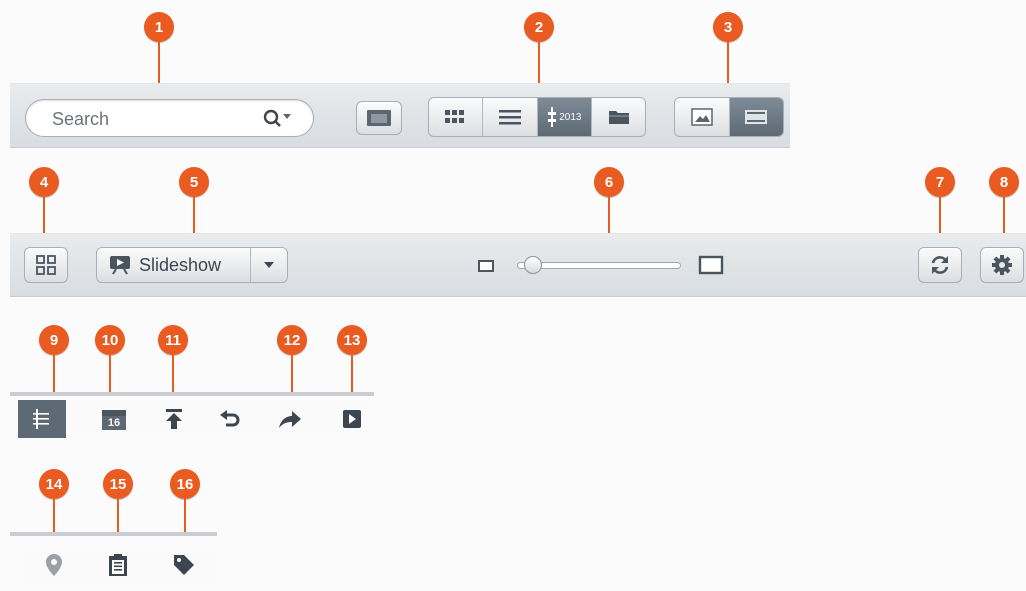  I want to click on callout-11: 11, so click(173, 340).